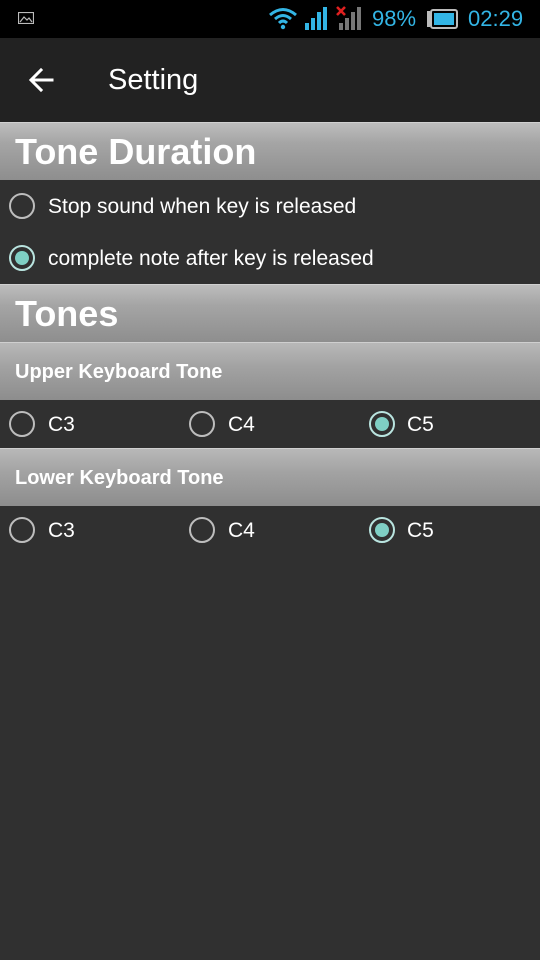  What do you see at coordinates (270, 424) in the screenshot?
I see `radio-option-upper-c4: C4` at bounding box center [270, 424].